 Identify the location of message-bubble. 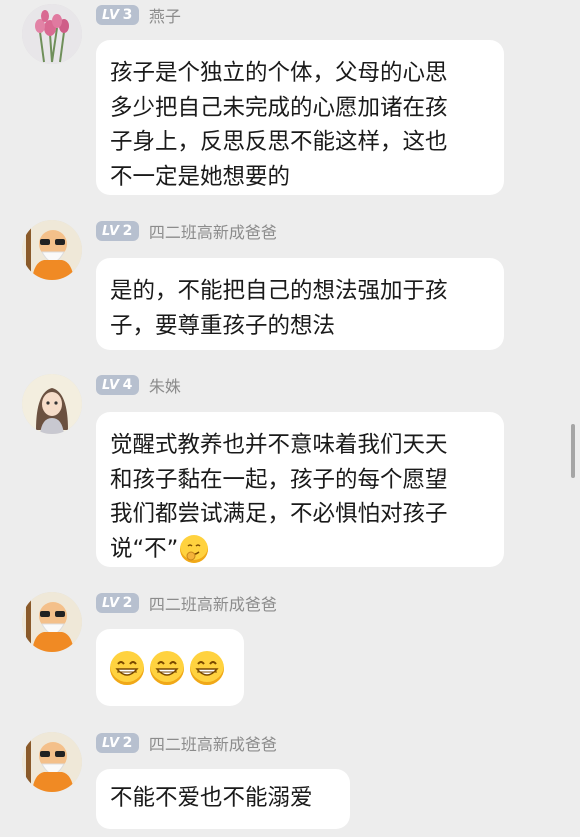
(170, 667).